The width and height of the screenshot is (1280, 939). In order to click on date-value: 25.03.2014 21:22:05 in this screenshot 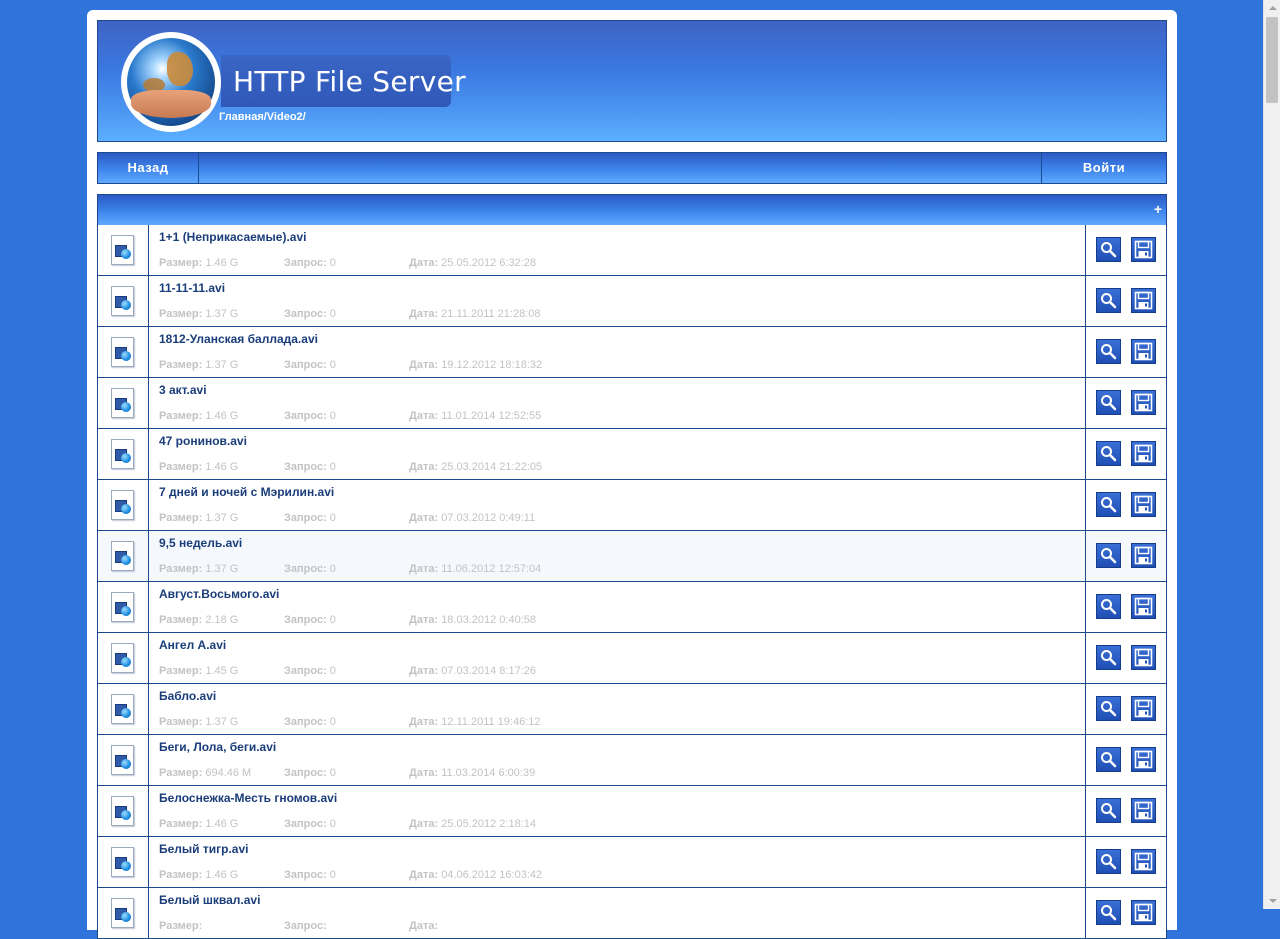, I will do `click(492, 467)`.